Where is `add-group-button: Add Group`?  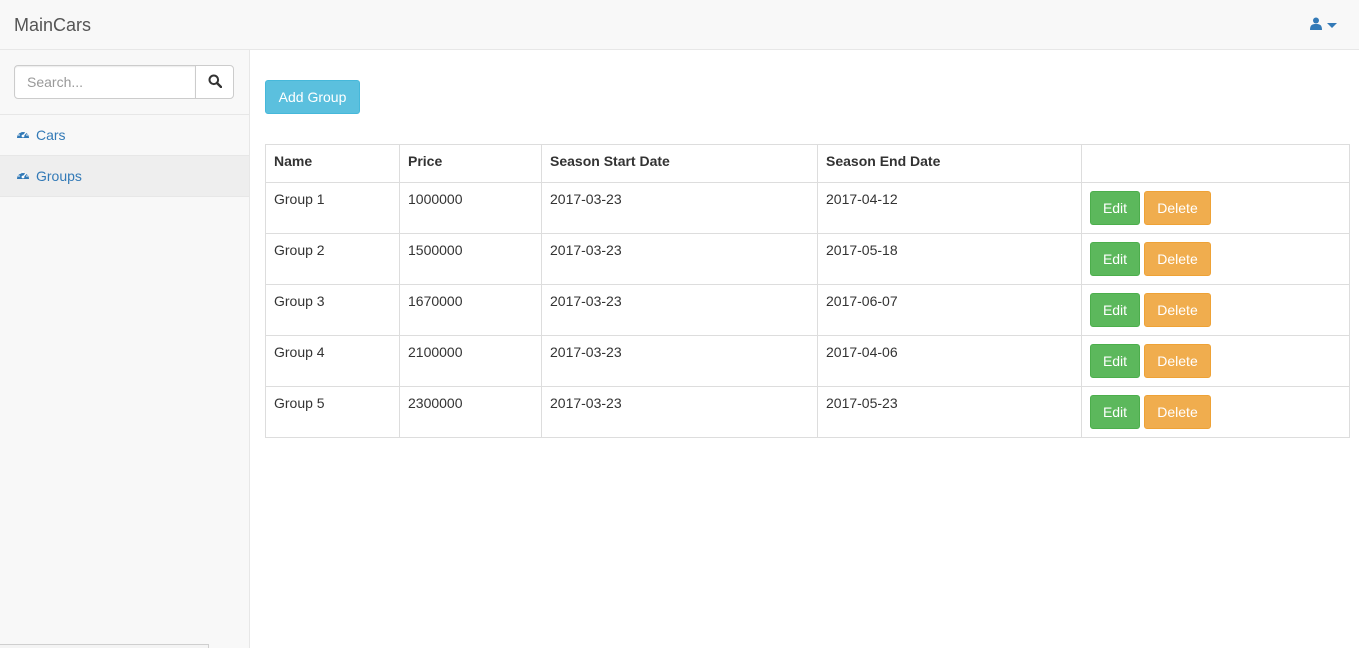 add-group-button: Add Group is located at coordinates (312, 97).